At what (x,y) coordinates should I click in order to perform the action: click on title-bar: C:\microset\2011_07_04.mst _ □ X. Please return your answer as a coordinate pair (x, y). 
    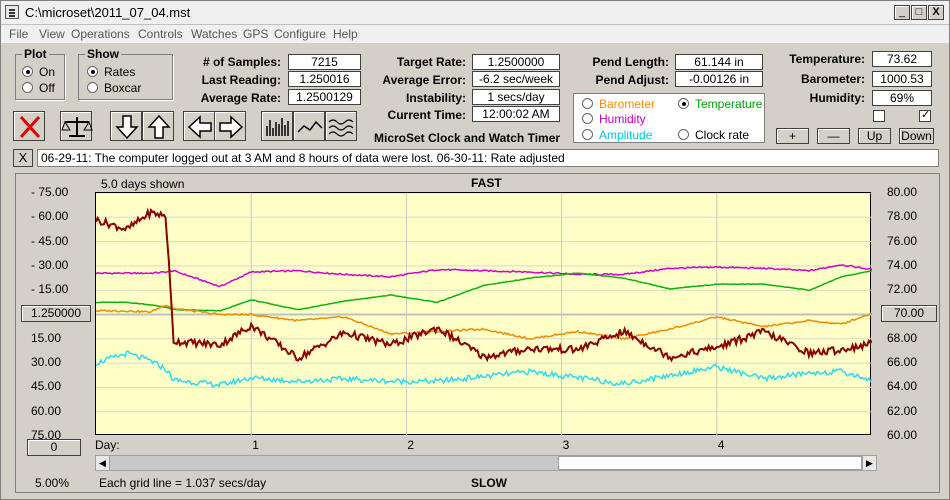
    Looking at the image, I should click on (475, 13).